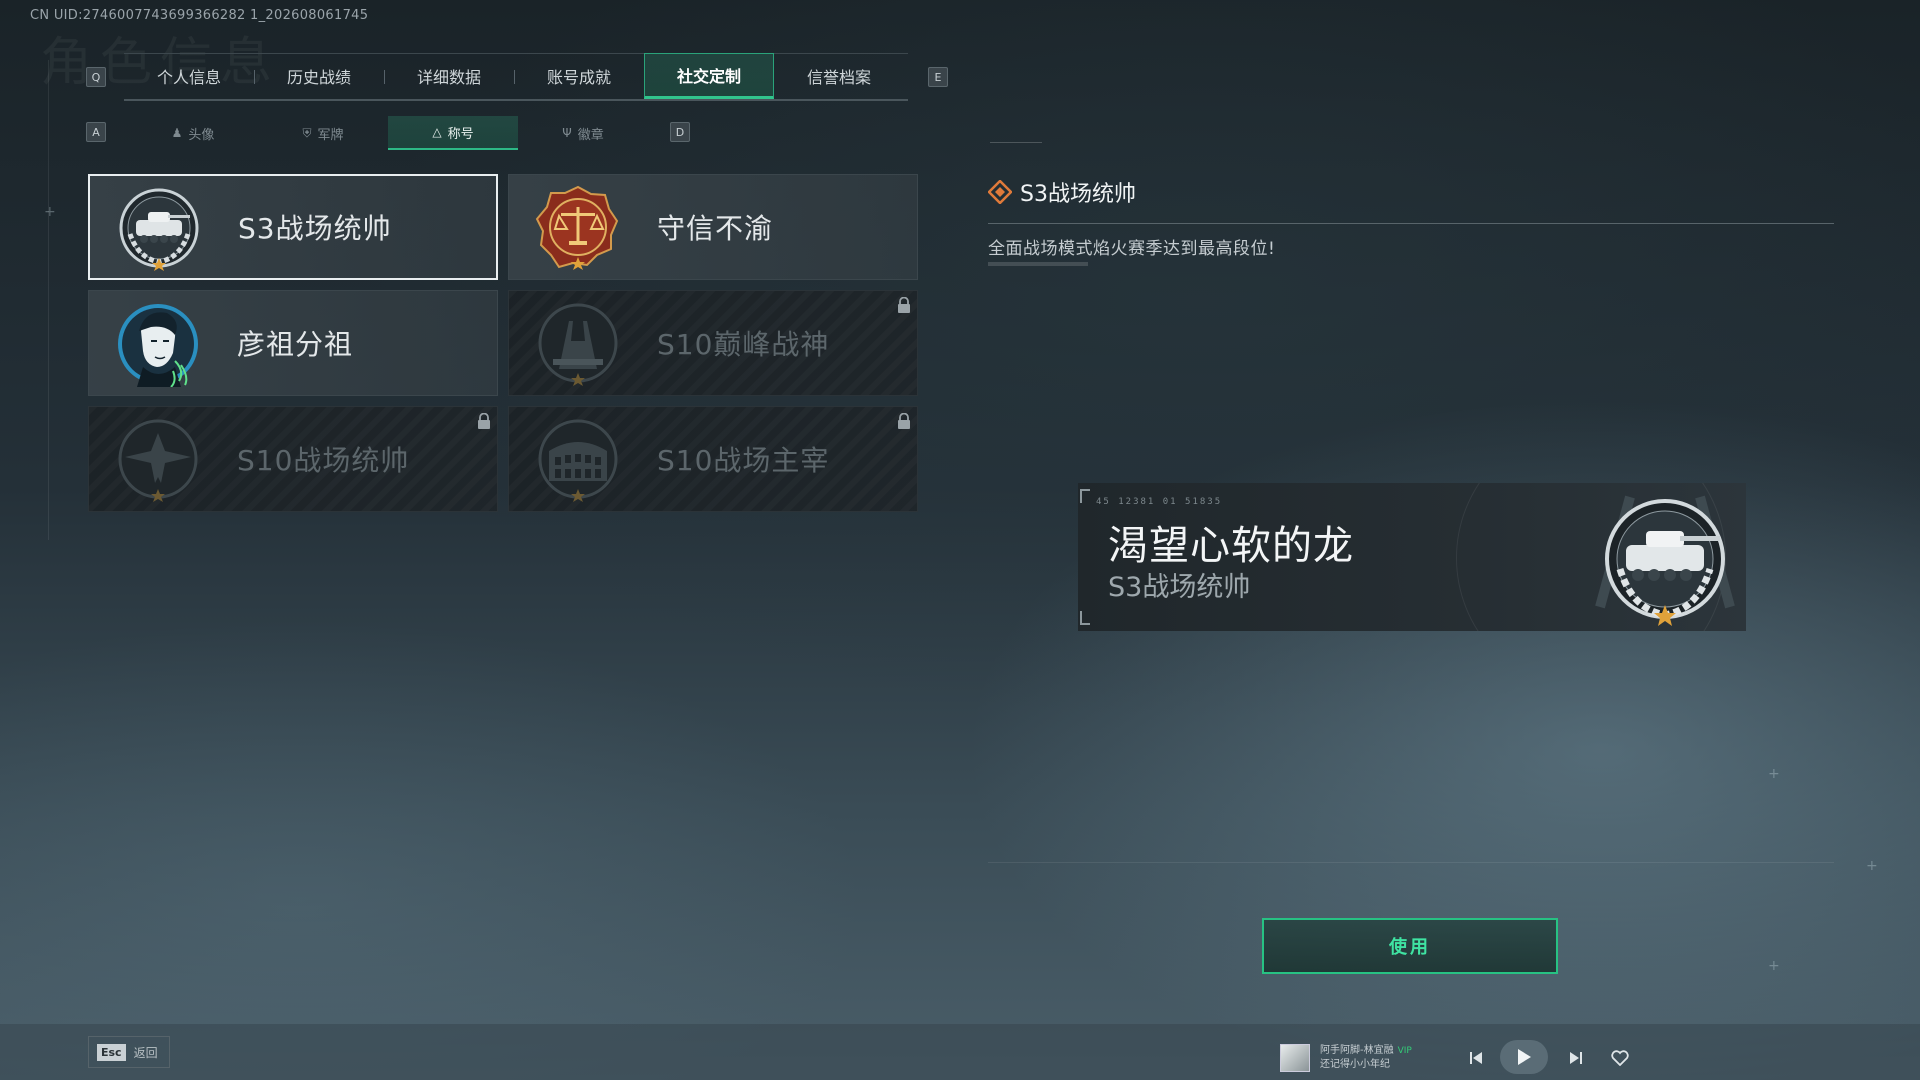  What do you see at coordinates (578, 460) in the screenshot?
I see `colosseum-badge-icon` at bounding box center [578, 460].